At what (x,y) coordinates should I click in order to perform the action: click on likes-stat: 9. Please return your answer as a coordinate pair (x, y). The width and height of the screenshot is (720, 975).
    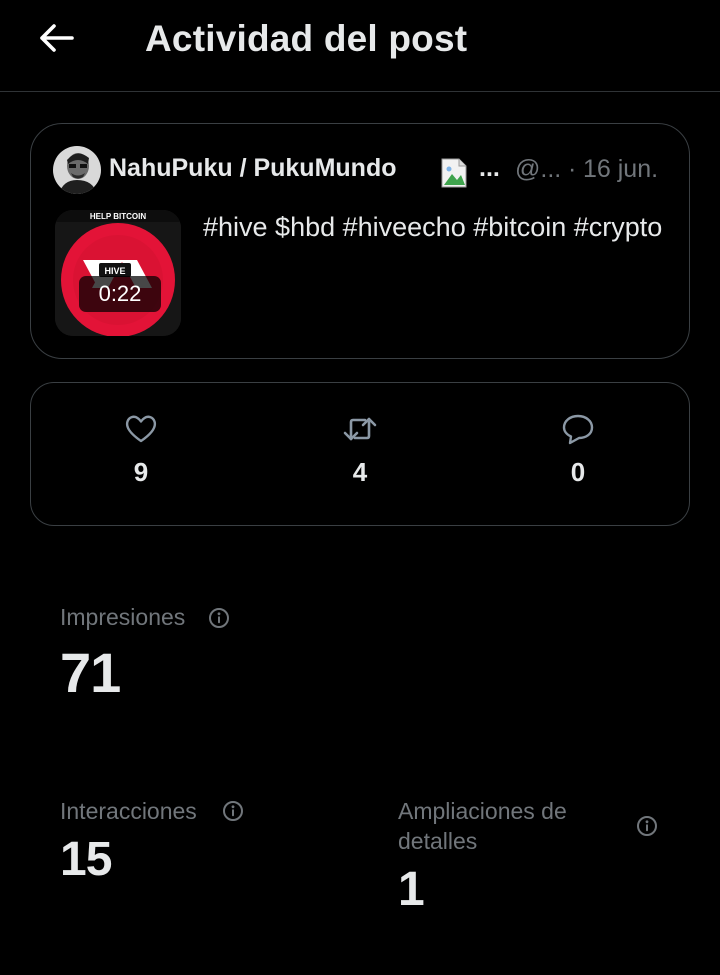
    Looking at the image, I should click on (141, 450).